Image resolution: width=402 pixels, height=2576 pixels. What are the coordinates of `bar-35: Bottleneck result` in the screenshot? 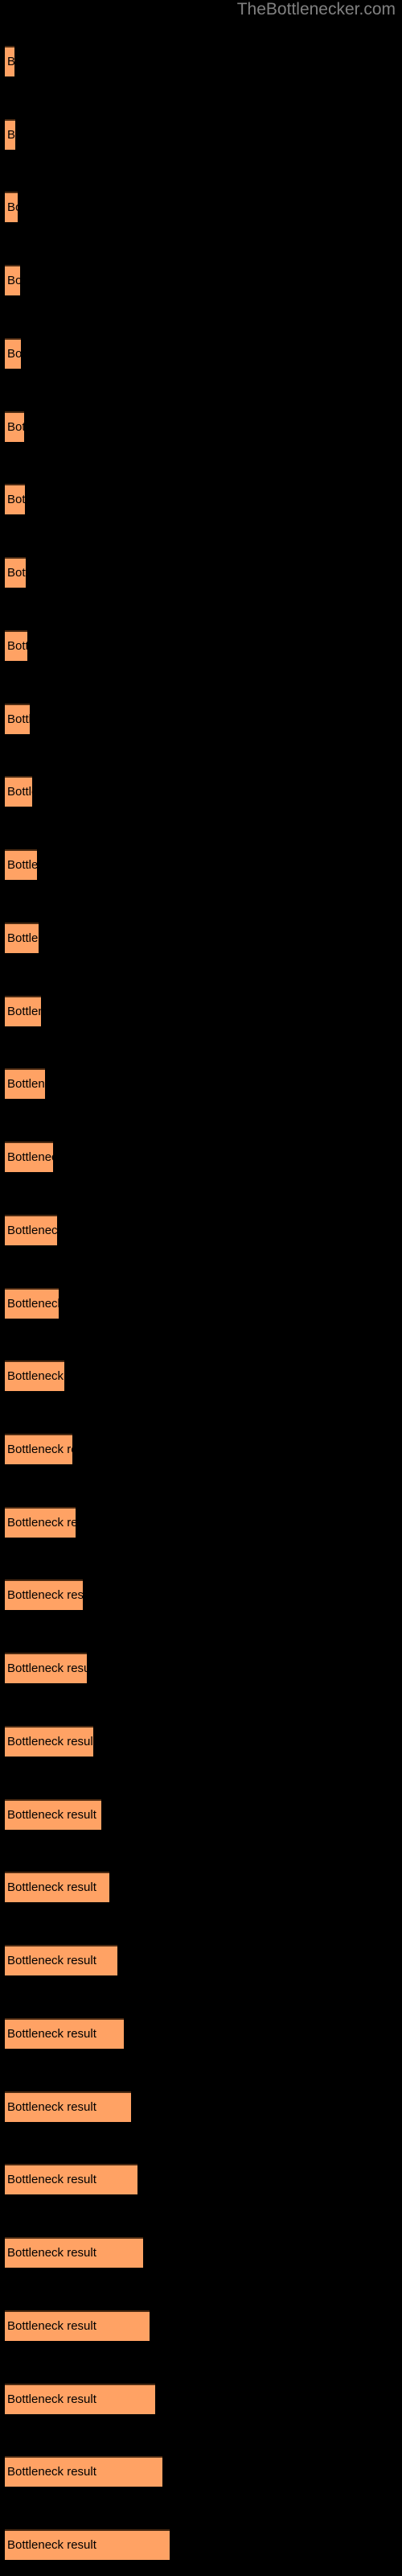 It's located at (87, 2544).